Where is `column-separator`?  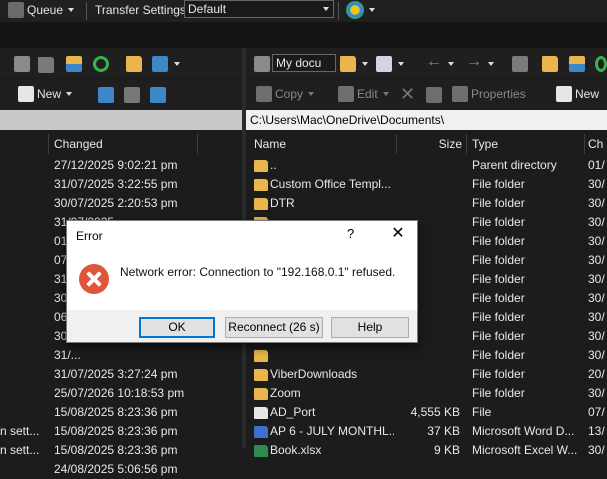
column-separator is located at coordinates (466, 144).